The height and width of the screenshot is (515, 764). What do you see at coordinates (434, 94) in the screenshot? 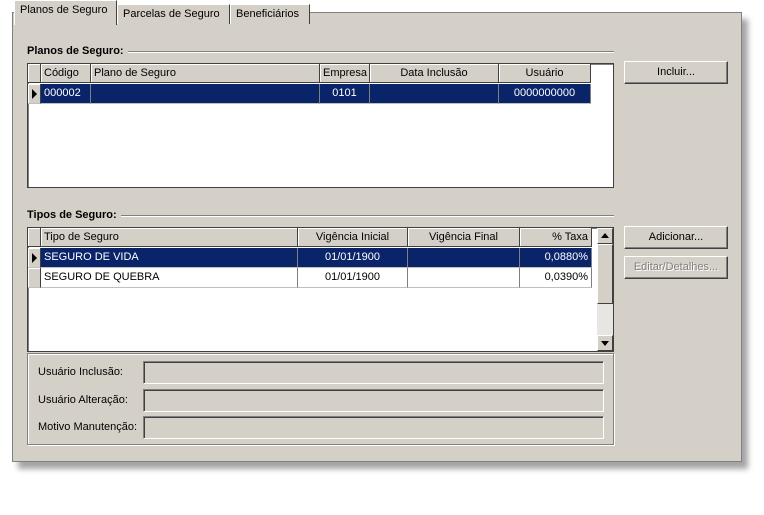
I see `cell-data-inclusao` at bounding box center [434, 94].